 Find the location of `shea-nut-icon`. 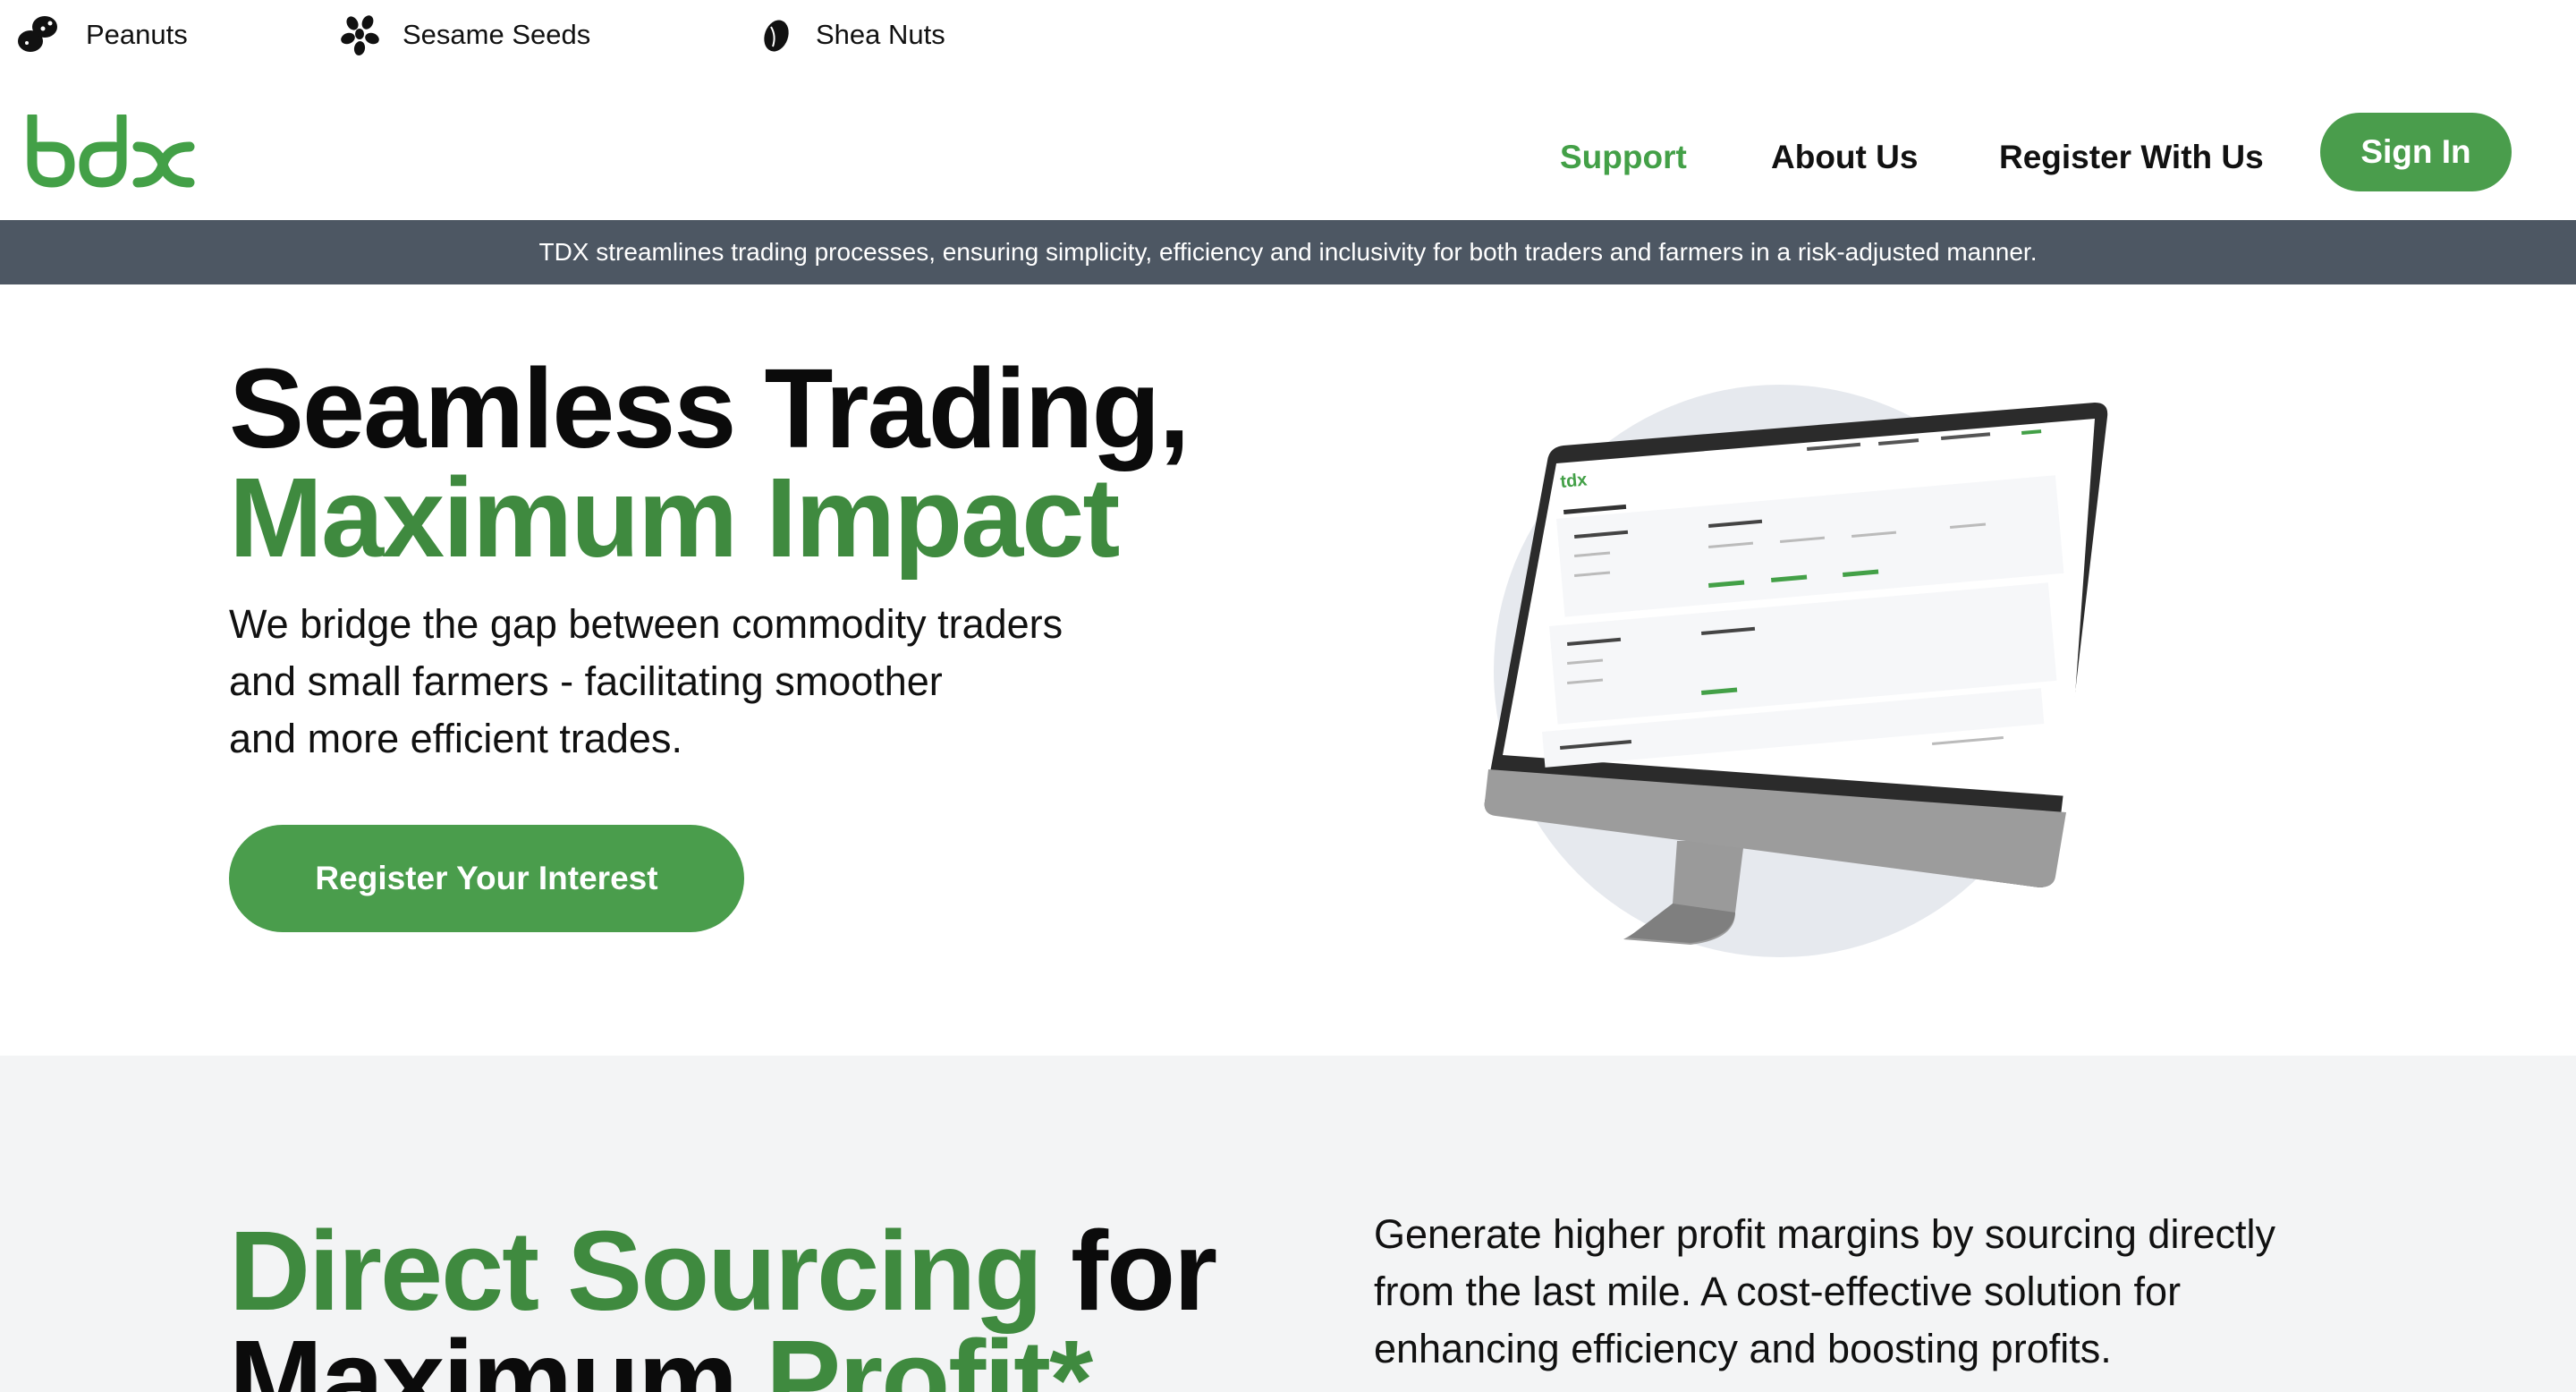

shea-nut-icon is located at coordinates (776, 36).